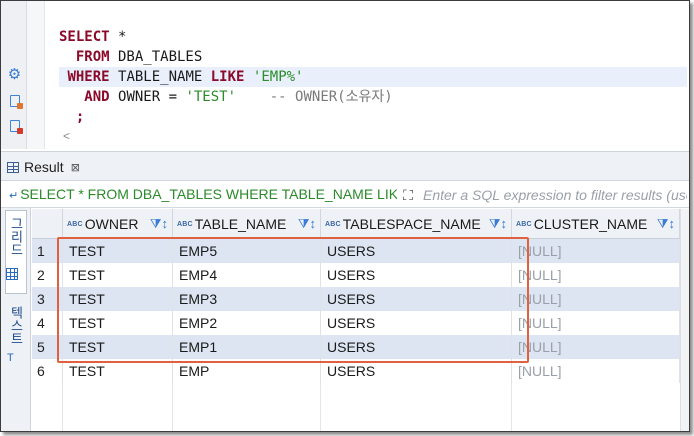 The height and width of the screenshot is (436, 694). I want to click on column-header-table-name: ABC TABLE_NAME ⧩↕, so click(247, 224).